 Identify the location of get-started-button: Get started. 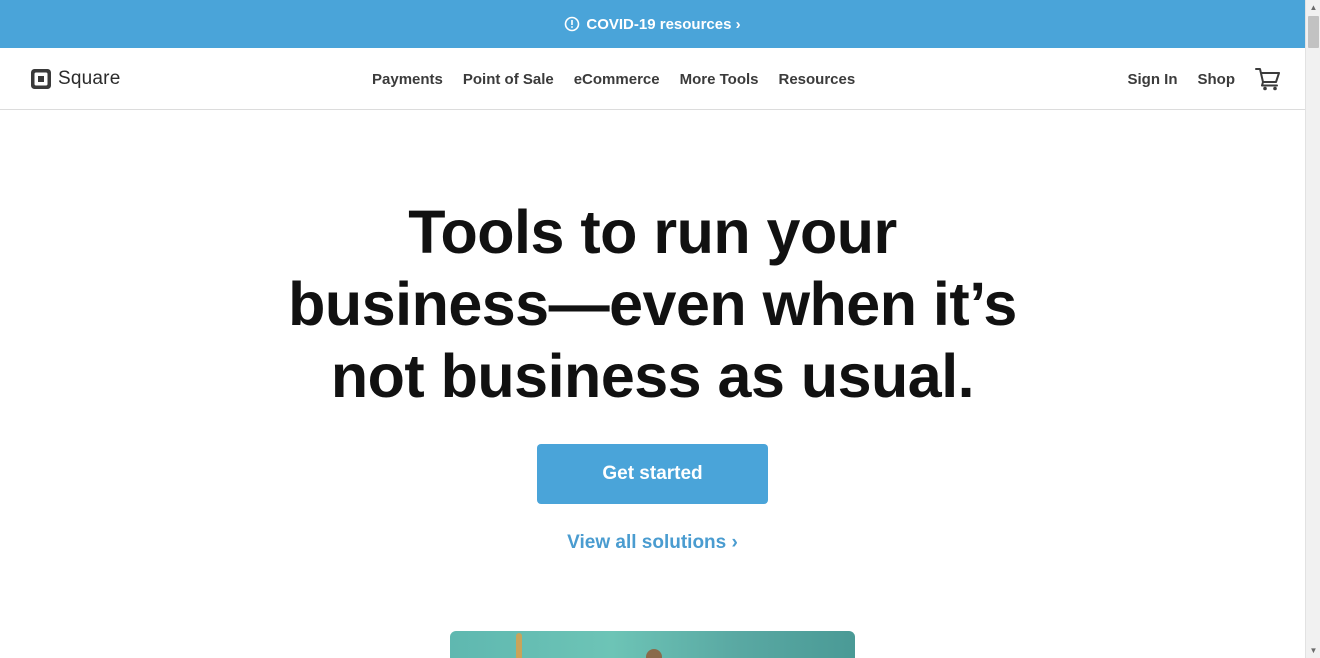
(652, 474).